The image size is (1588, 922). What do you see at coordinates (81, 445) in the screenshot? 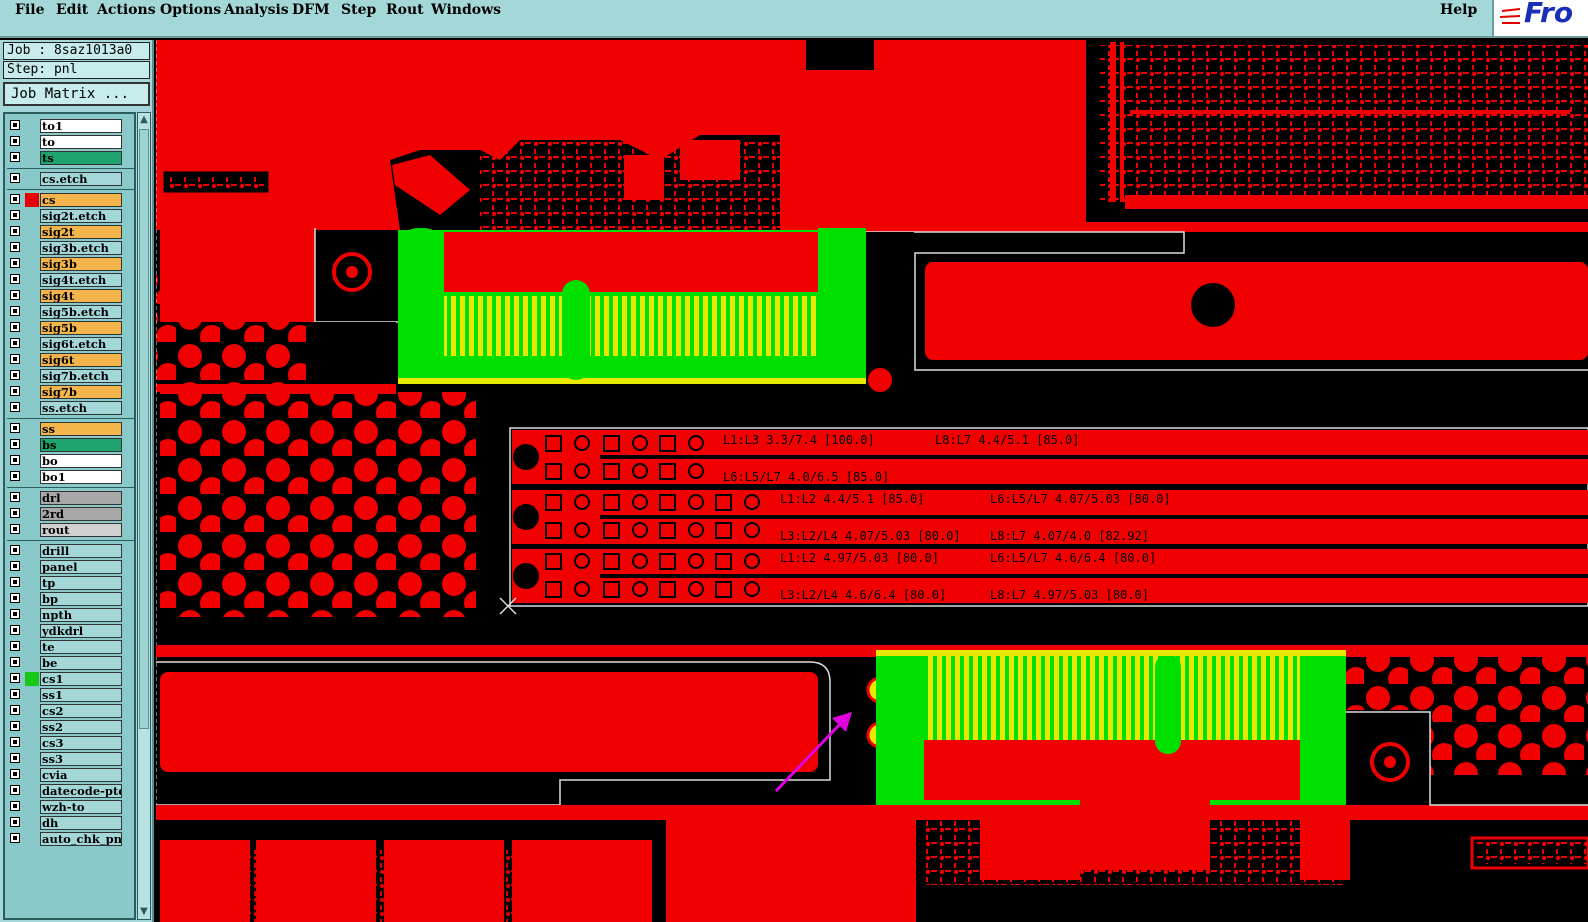
I see `layer-name: bs` at bounding box center [81, 445].